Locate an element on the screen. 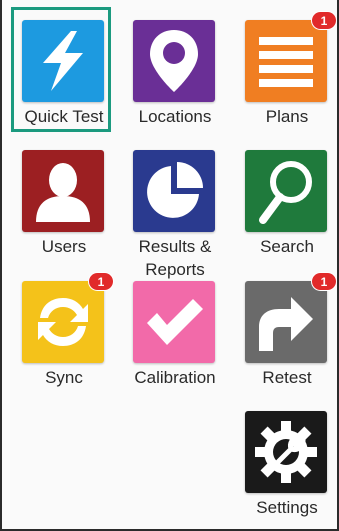 Image resolution: width=339 pixels, height=531 pixels. lightning-icon is located at coordinates (63, 61).